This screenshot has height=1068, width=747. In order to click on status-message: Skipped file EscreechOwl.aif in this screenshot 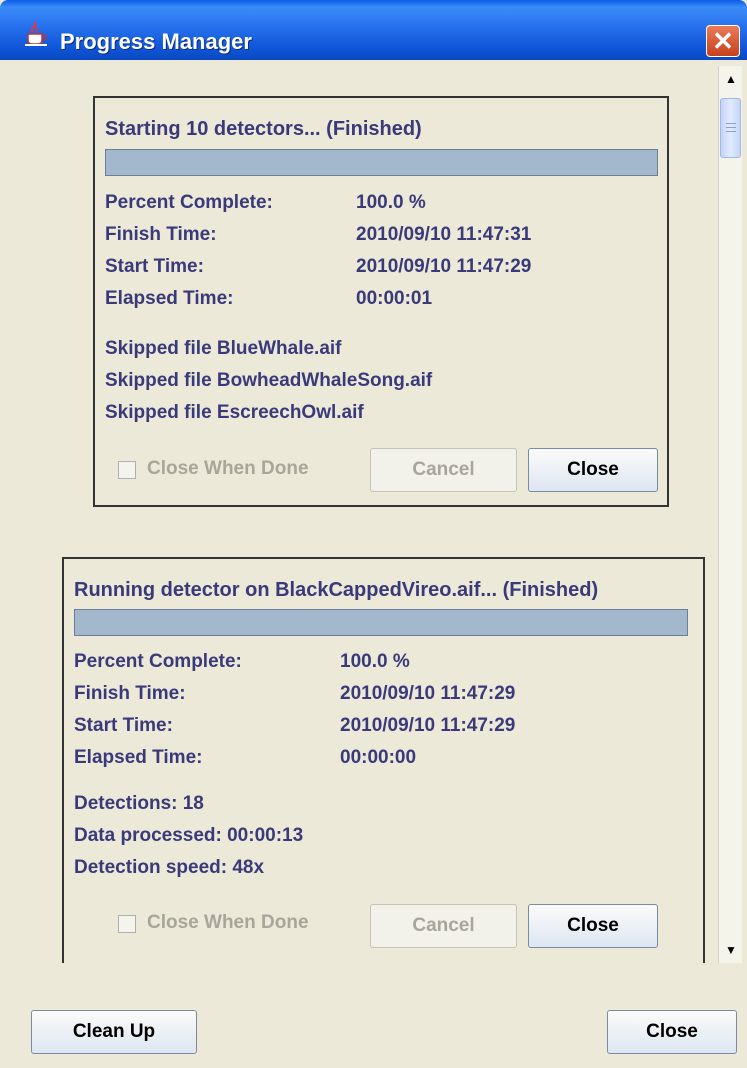, I will do `click(234, 412)`.